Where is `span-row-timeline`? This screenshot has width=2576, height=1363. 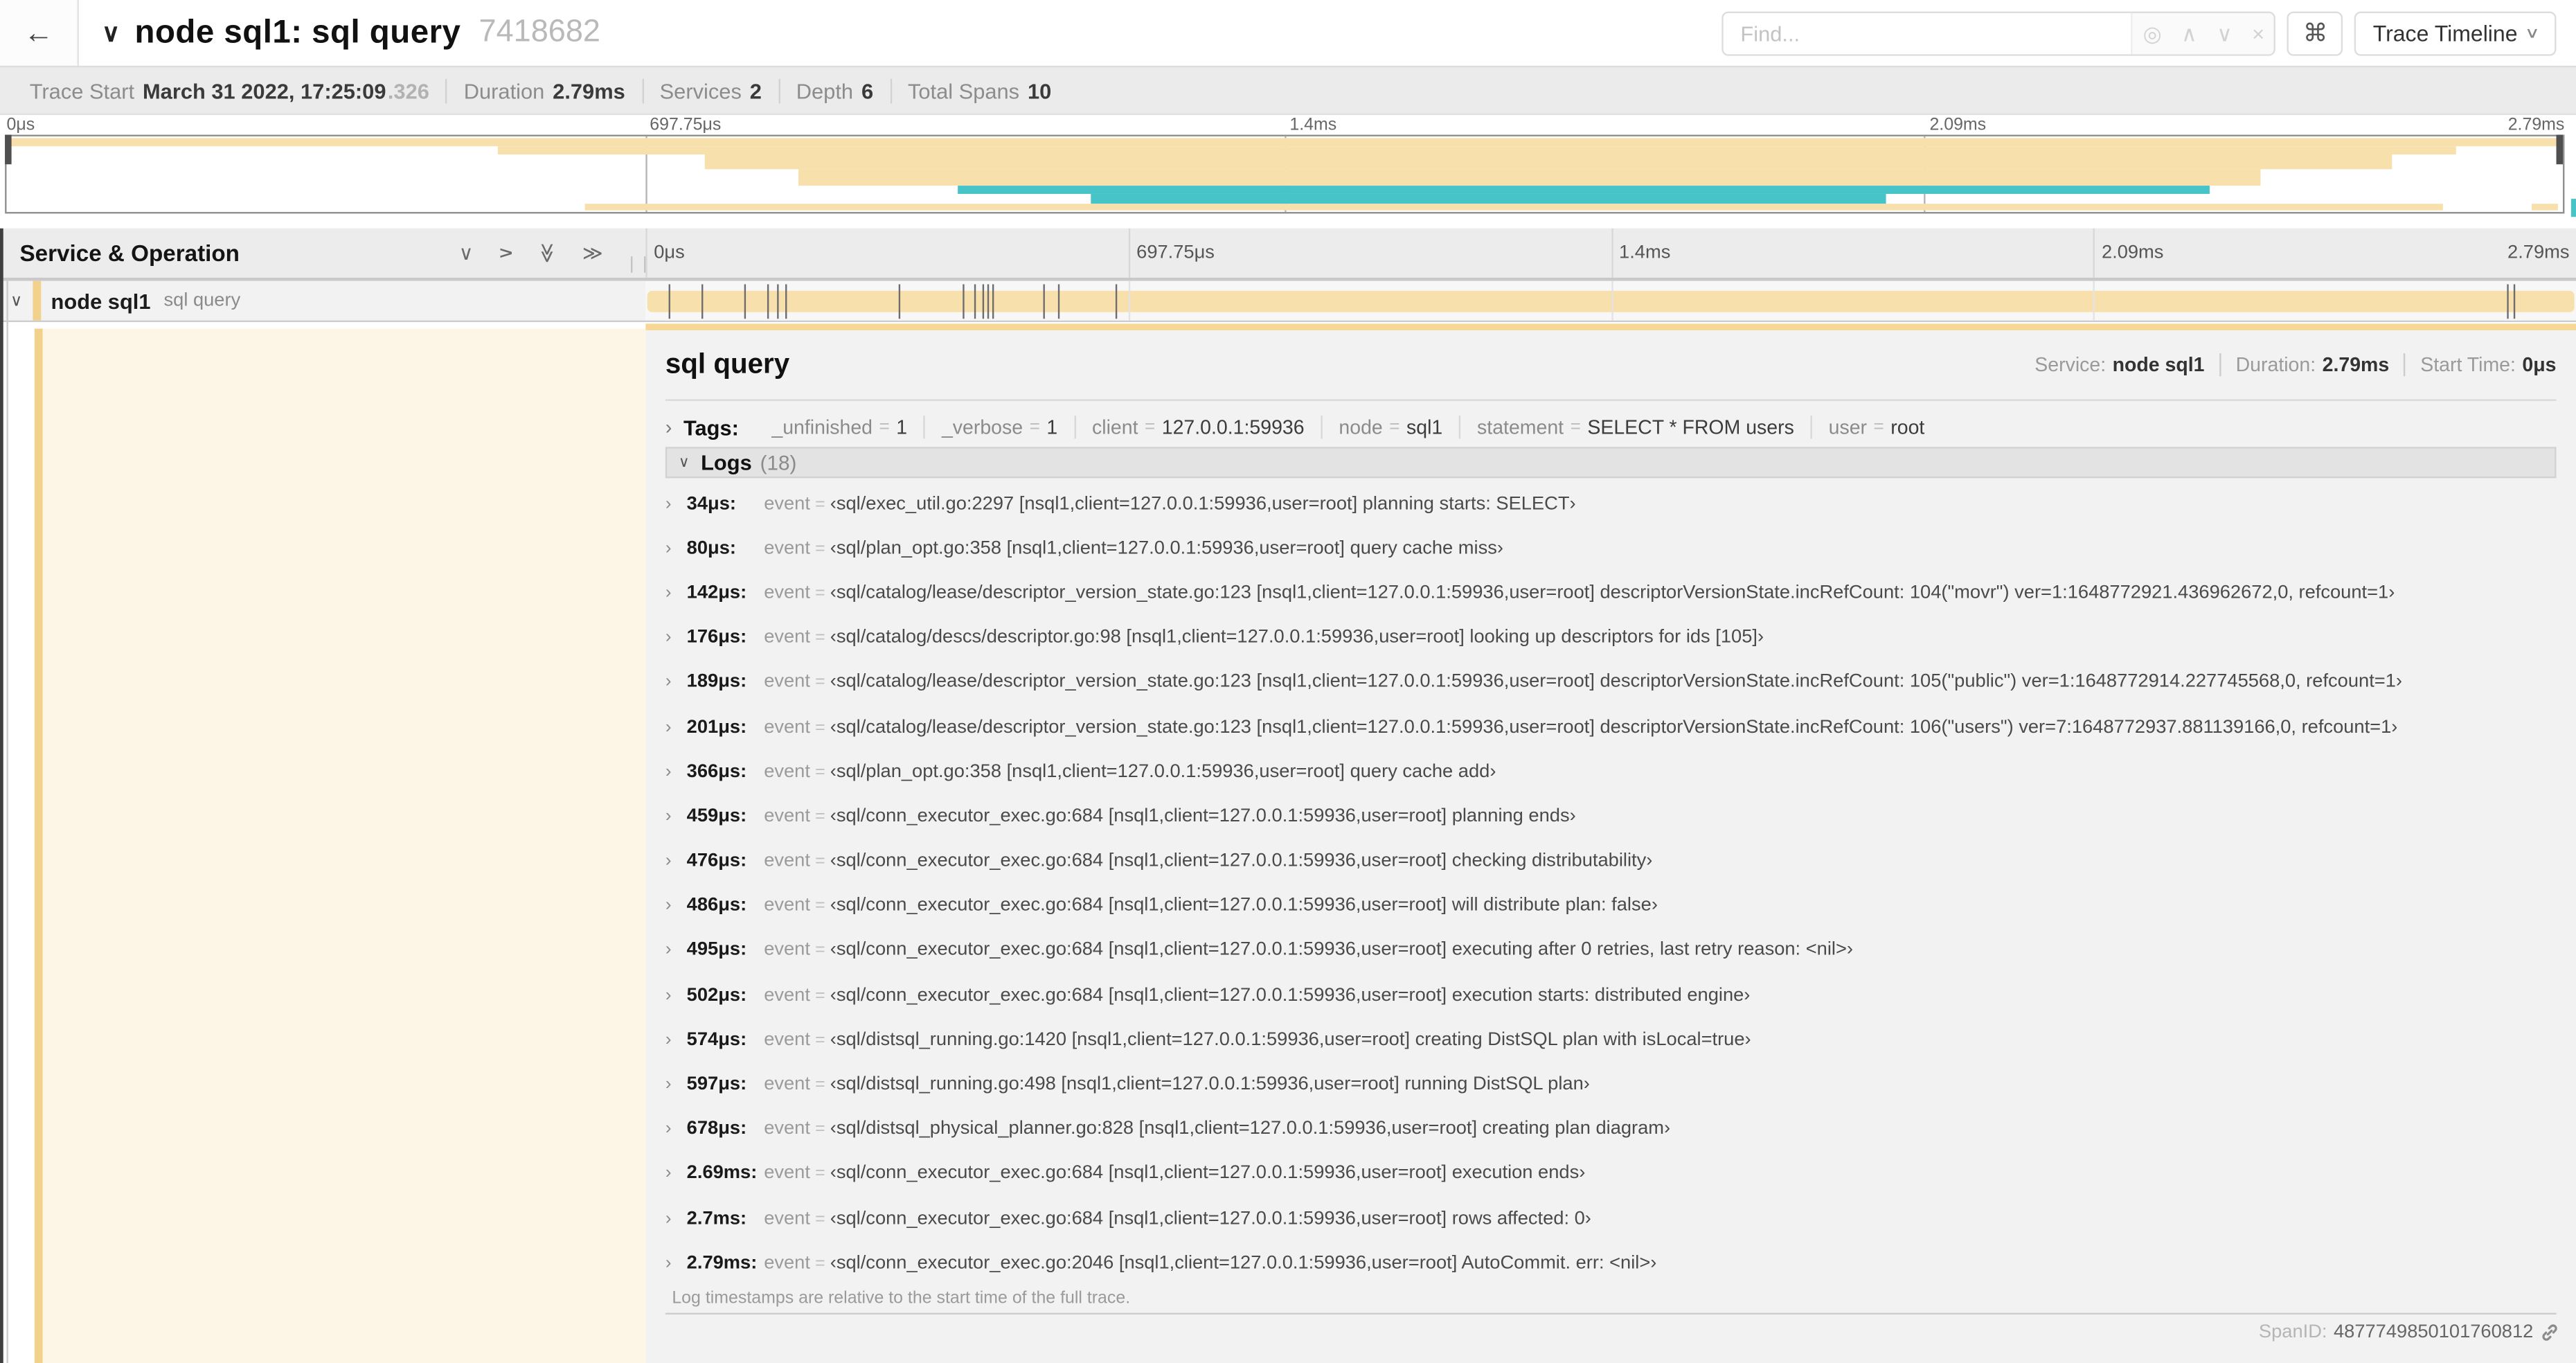
span-row-timeline is located at coordinates (1611, 300).